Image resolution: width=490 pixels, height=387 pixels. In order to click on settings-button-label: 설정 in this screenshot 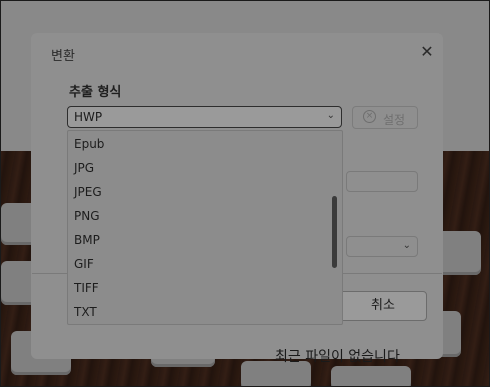, I will do `click(394, 120)`.